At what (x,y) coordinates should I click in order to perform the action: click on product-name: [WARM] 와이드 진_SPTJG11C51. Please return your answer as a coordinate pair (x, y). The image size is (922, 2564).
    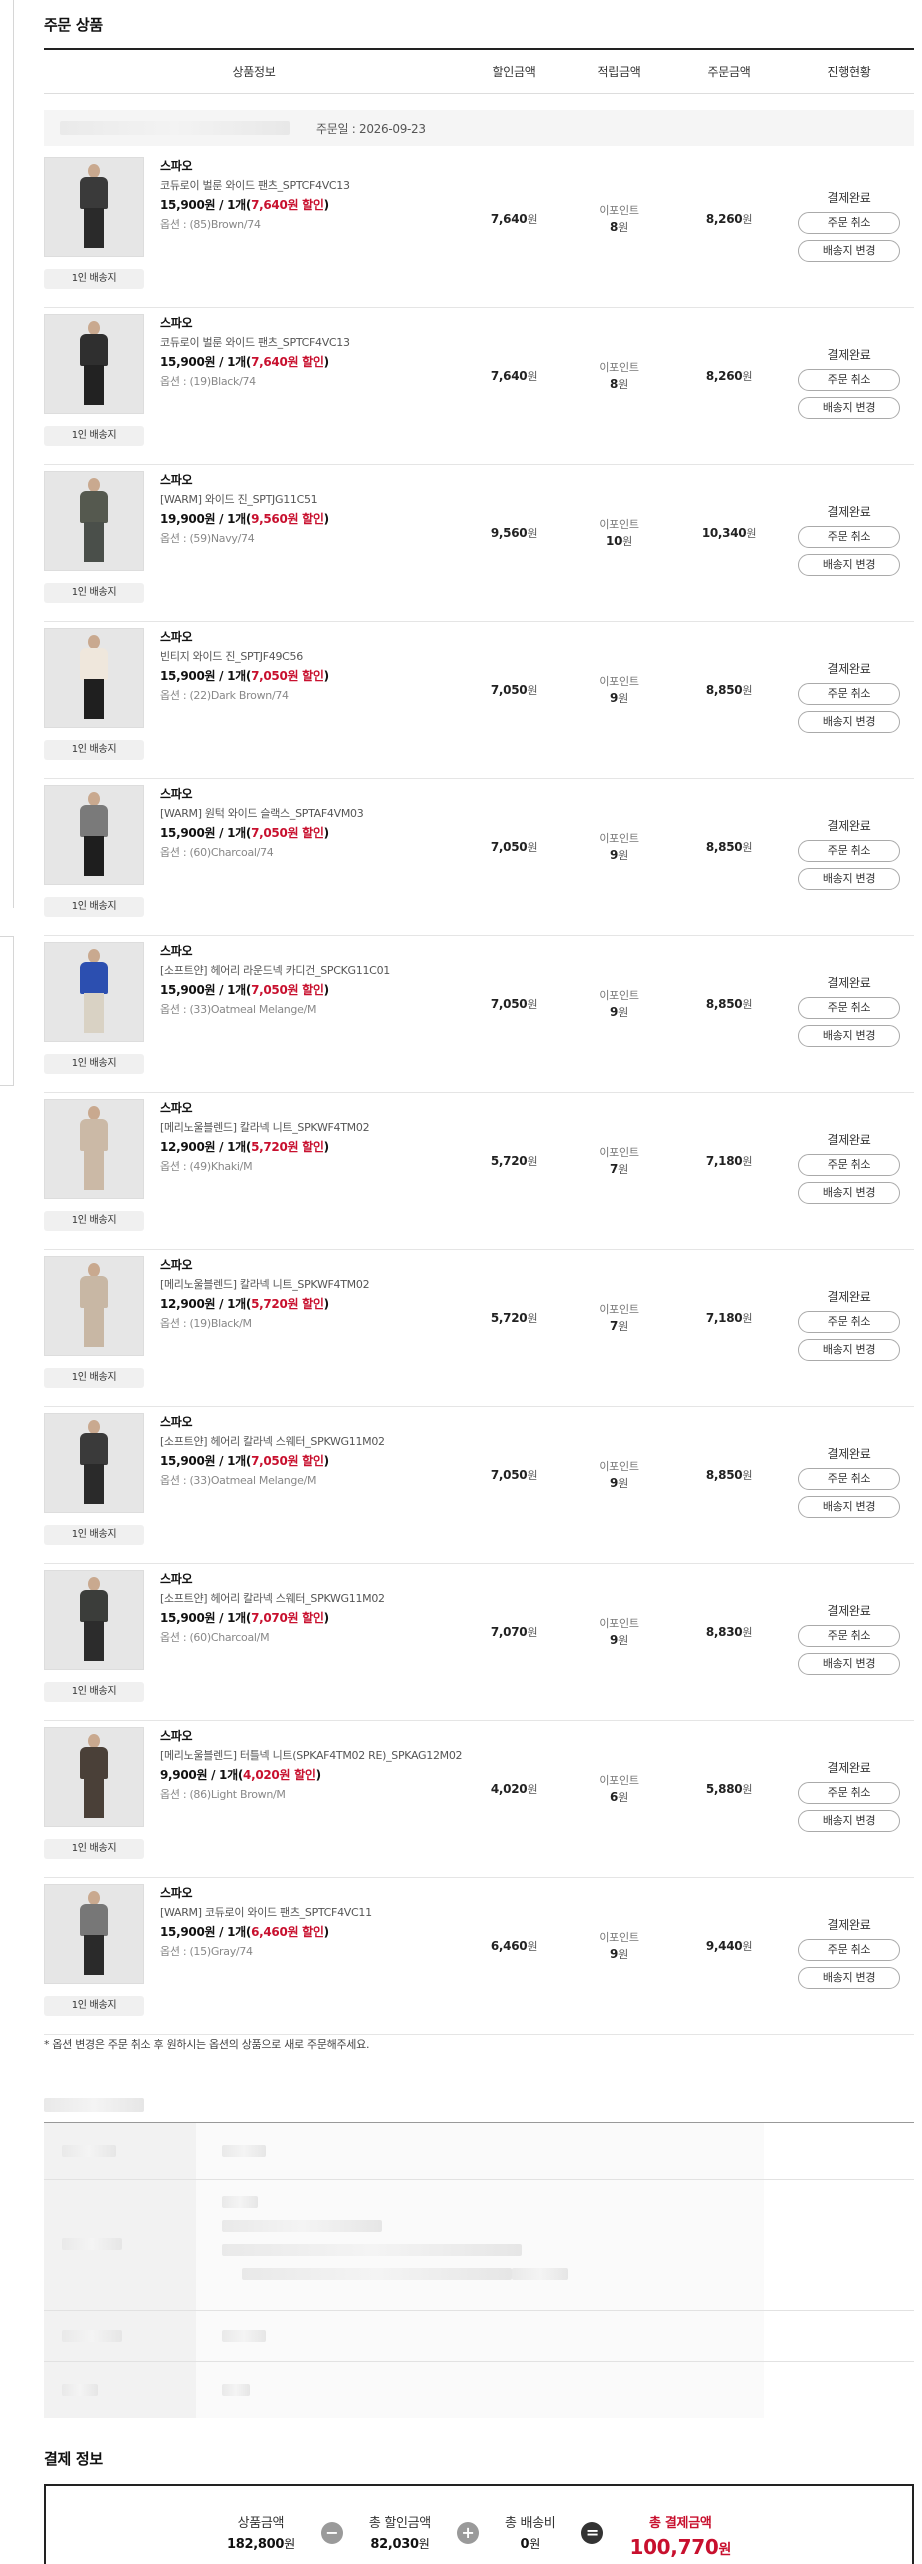
    Looking at the image, I should click on (325, 499).